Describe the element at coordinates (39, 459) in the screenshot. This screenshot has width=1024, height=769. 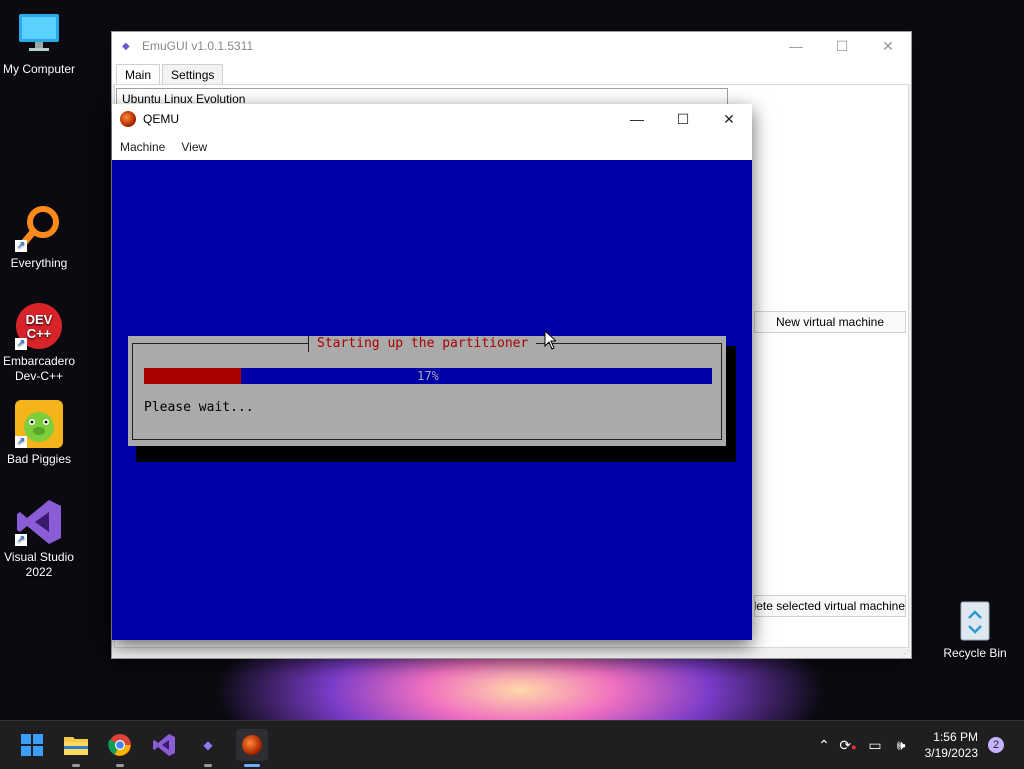
I see `desktop-icon-label: Bad Piggies` at that location.